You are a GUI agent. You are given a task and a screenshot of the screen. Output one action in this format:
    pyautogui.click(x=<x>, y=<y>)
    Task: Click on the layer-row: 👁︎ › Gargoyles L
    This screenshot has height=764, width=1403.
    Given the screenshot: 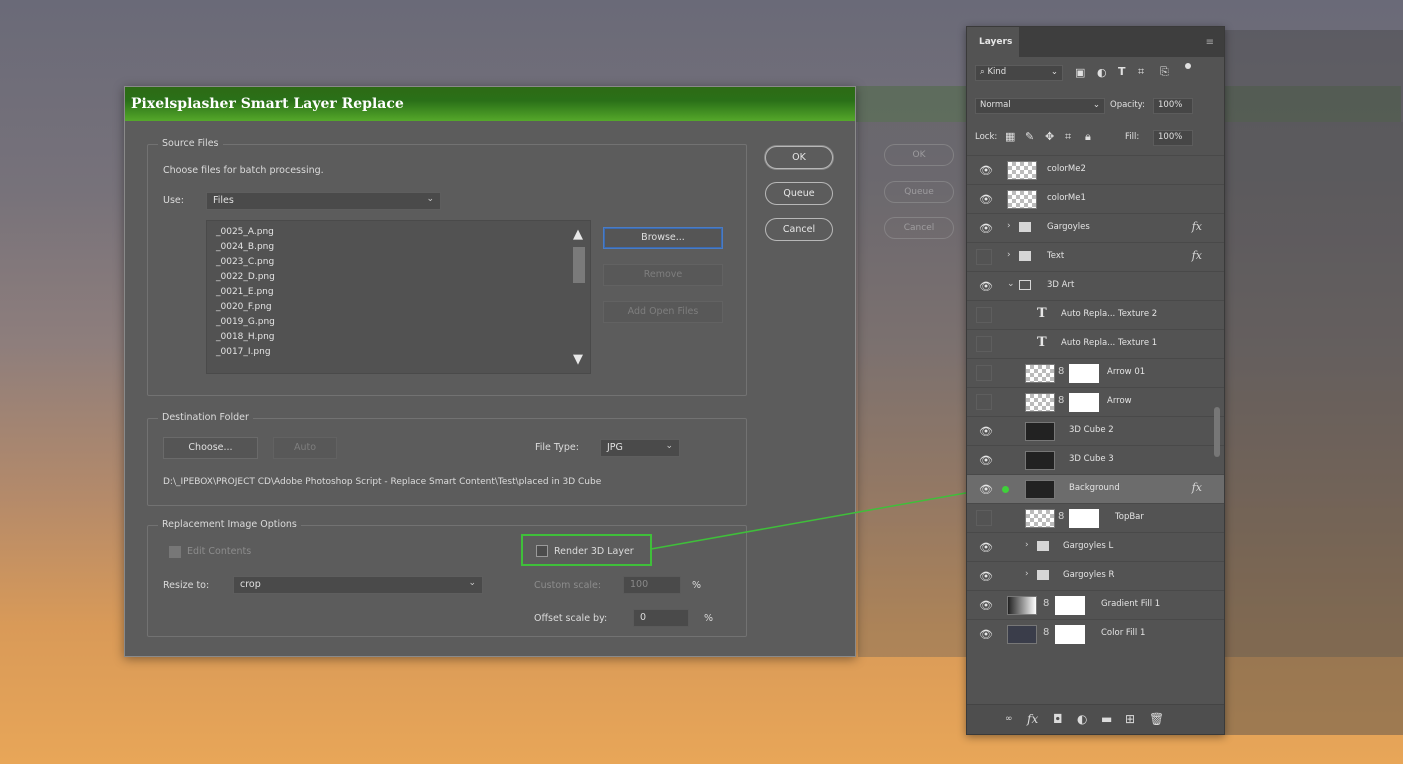 What is the action you would take?
    pyautogui.click(x=1095, y=546)
    